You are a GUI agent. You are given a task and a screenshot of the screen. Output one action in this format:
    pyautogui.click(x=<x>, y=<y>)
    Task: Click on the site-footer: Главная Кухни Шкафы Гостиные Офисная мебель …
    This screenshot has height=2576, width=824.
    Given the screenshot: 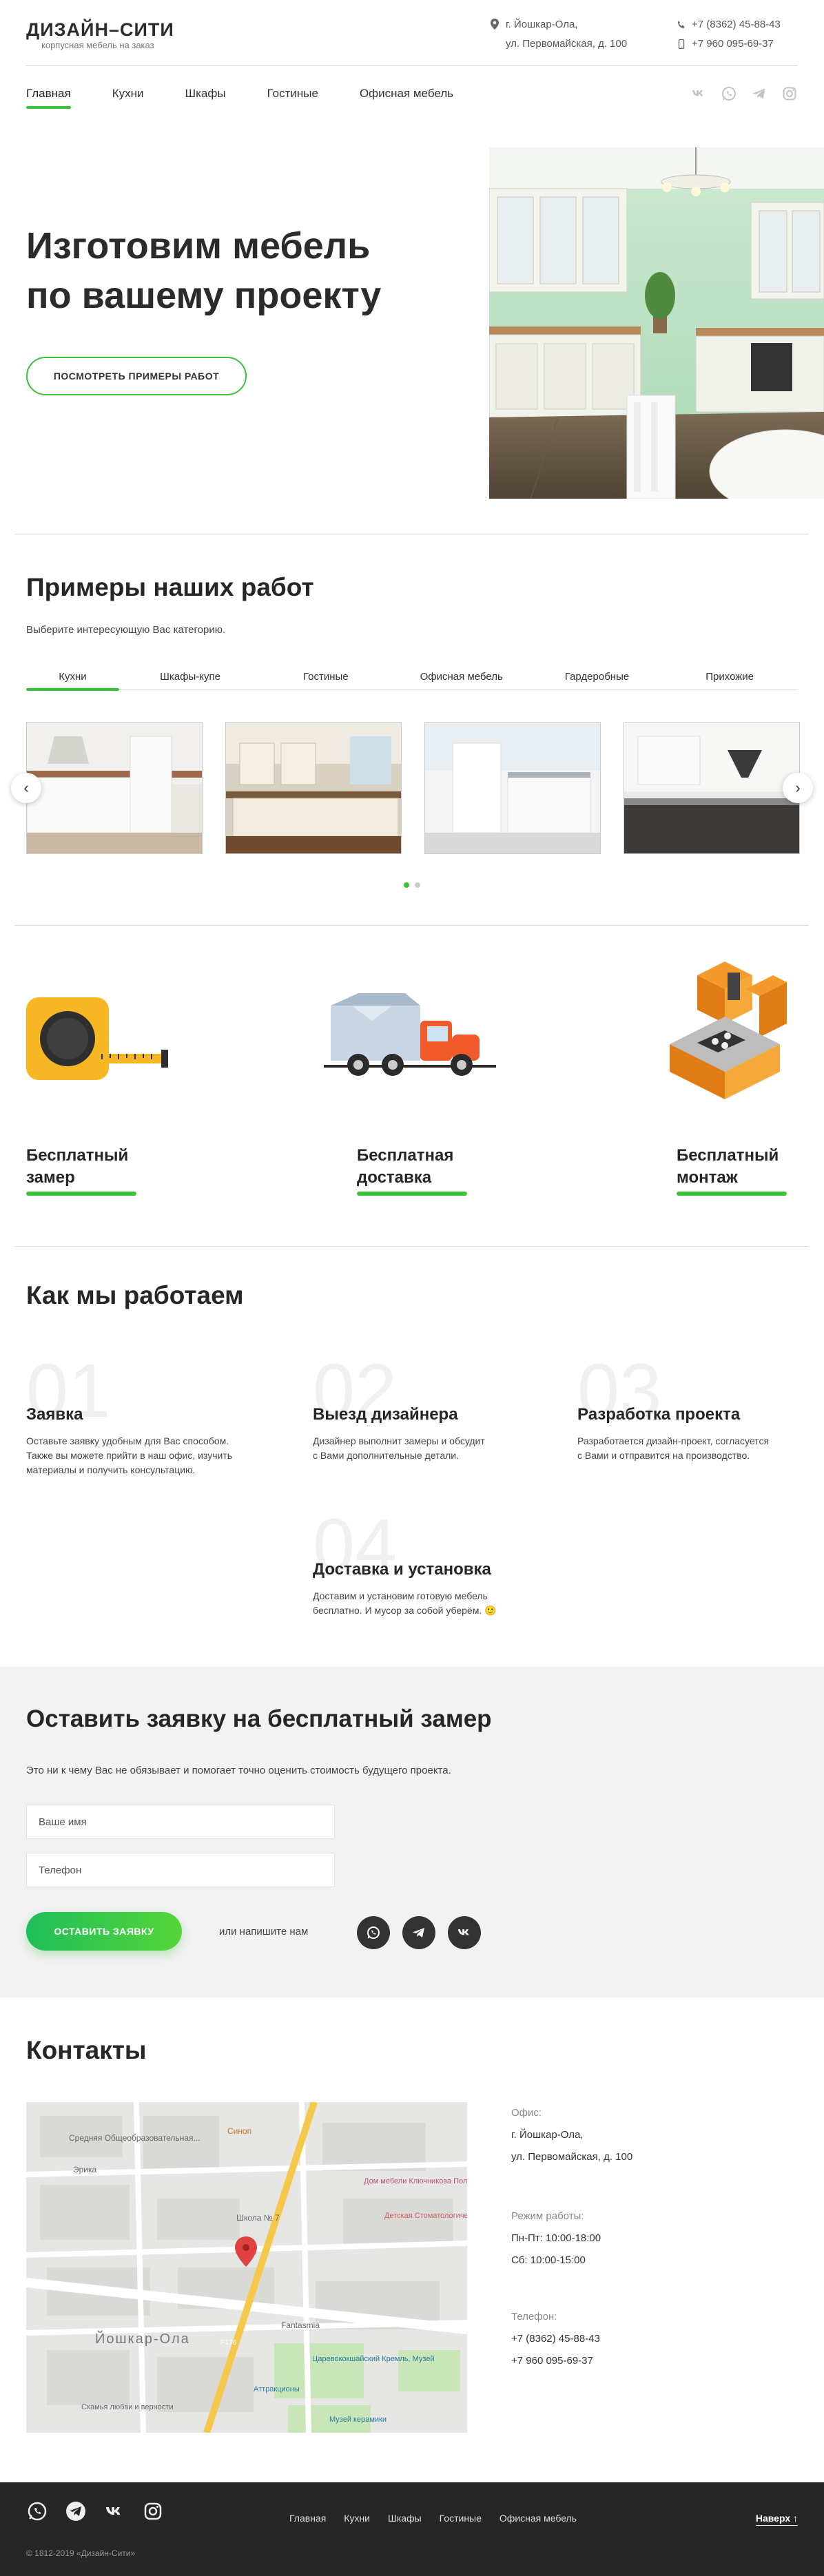 What is the action you would take?
    pyautogui.click(x=412, y=2529)
    